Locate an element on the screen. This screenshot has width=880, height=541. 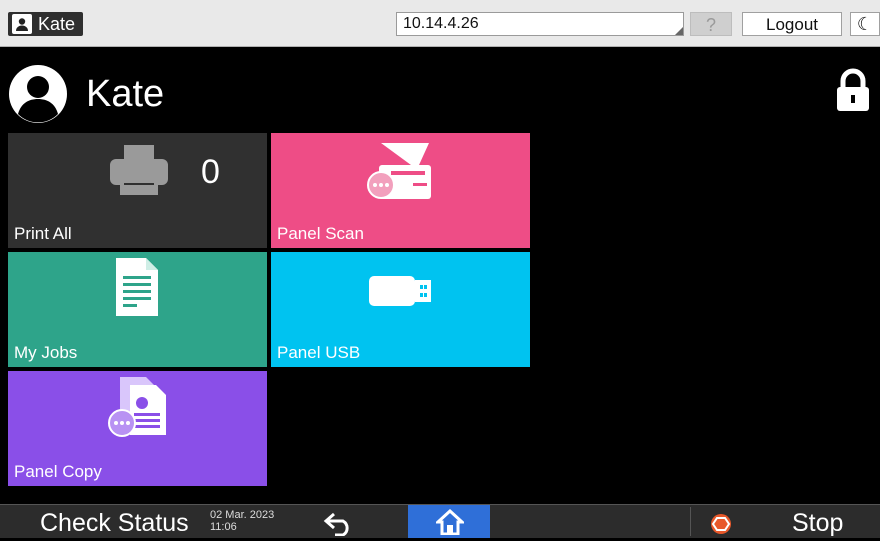
tile-label: My Jobs is located at coordinates (46, 352).